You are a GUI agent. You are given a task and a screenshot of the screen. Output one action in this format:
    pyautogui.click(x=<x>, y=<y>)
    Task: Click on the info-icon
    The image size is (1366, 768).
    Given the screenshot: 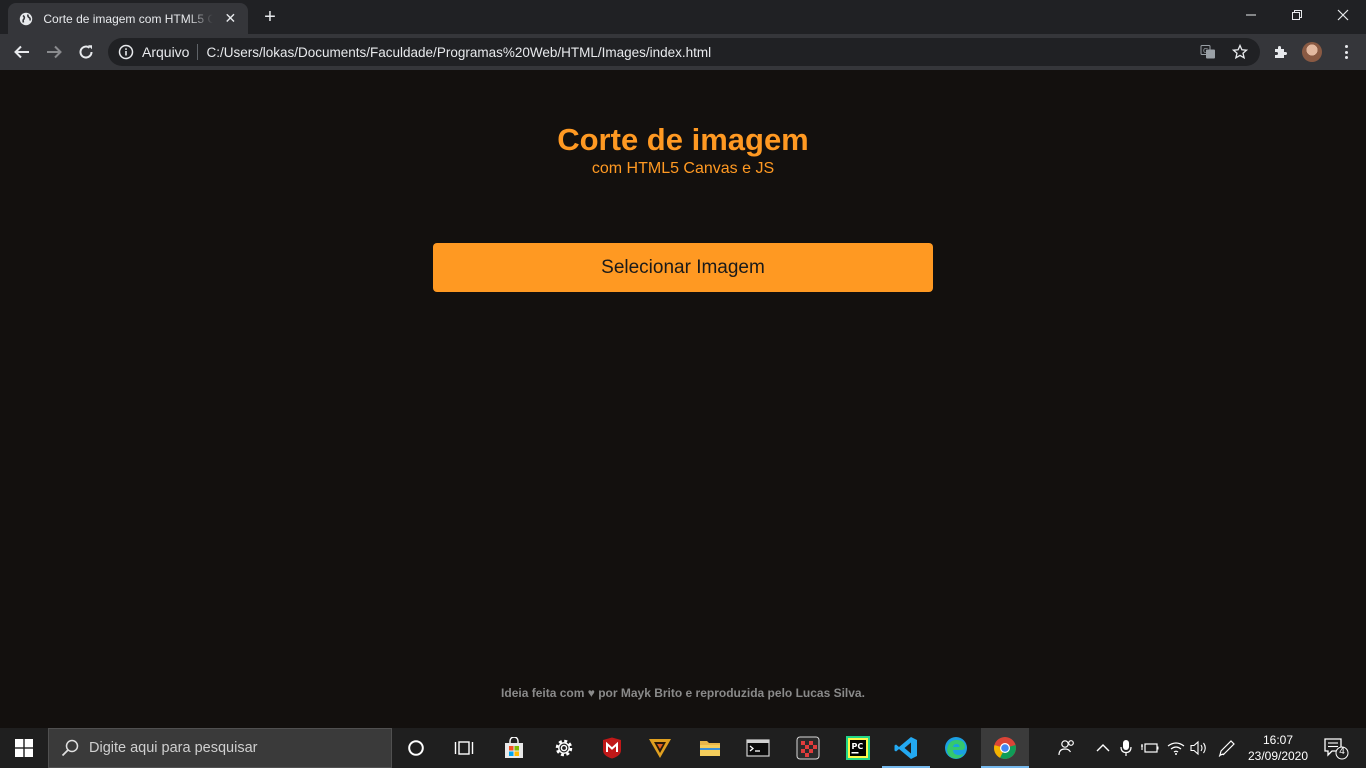 What is the action you would take?
    pyautogui.click(x=126, y=52)
    